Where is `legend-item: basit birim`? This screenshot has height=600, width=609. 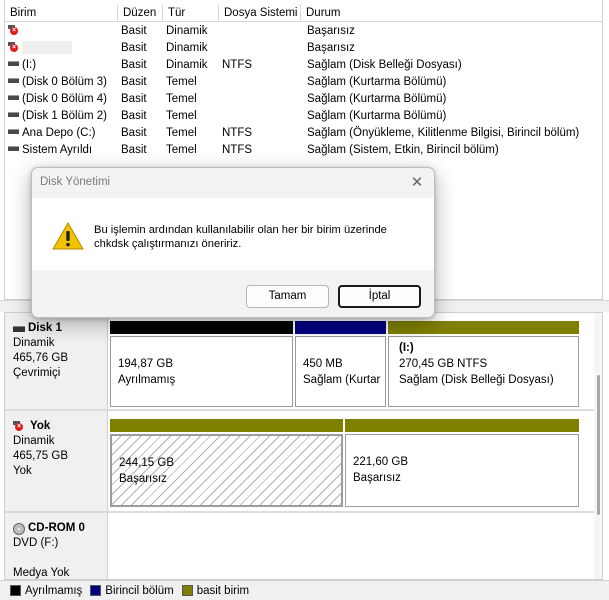
legend-item: basit birim is located at coordinates (215, 591).